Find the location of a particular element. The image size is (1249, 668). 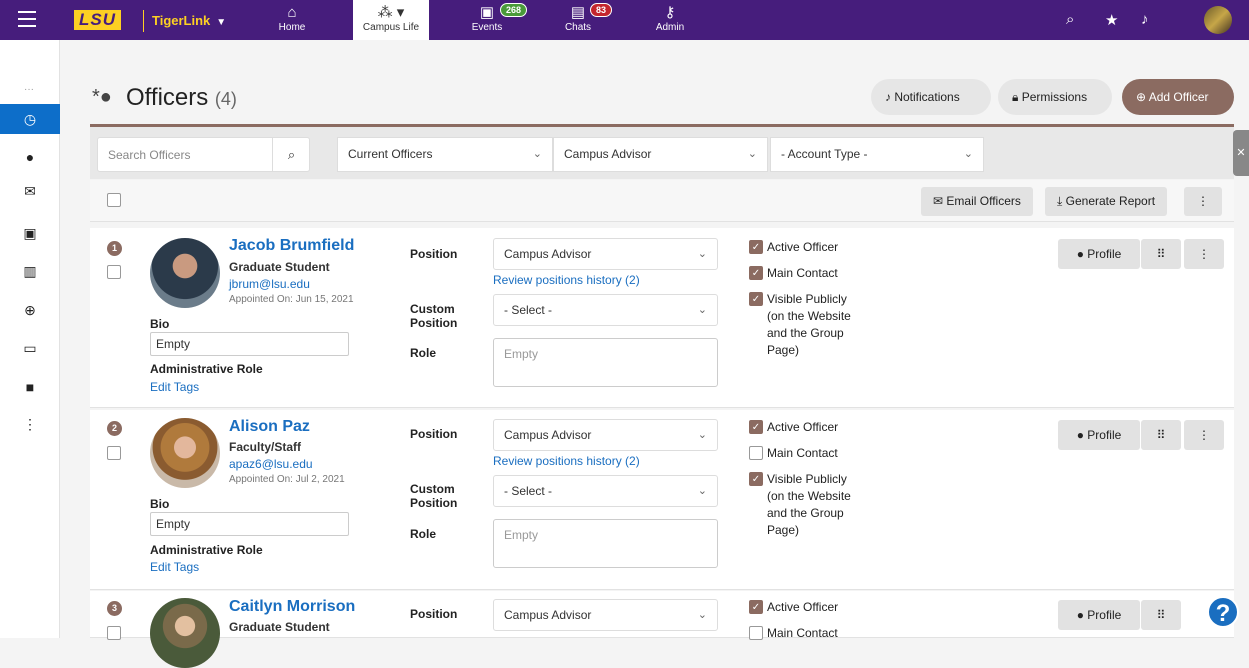

dashboard-icon: ◷ is located at coordinates (30, 119).